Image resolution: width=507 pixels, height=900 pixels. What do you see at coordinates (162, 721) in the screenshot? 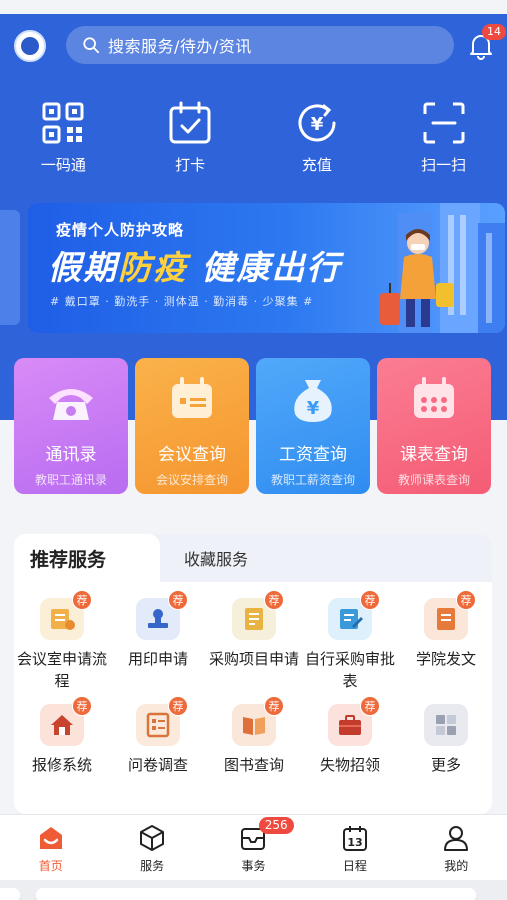
I see `survey-icon: 荐` at bounding box center [162, 721].